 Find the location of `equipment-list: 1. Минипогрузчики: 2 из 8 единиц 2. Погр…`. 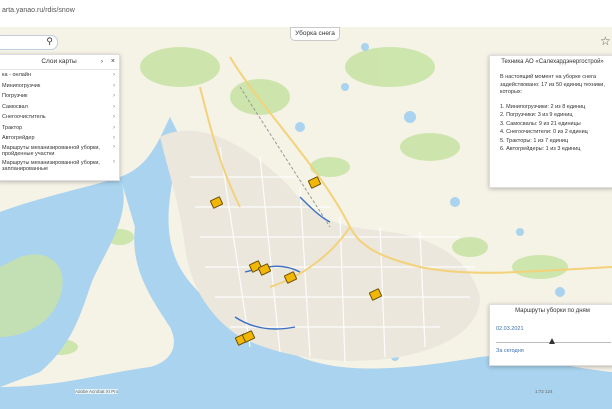

equipment-list: 1. Минипогрузчики: 2 из 8 единиц 2. Погр… is located at coordinates (551, 128).